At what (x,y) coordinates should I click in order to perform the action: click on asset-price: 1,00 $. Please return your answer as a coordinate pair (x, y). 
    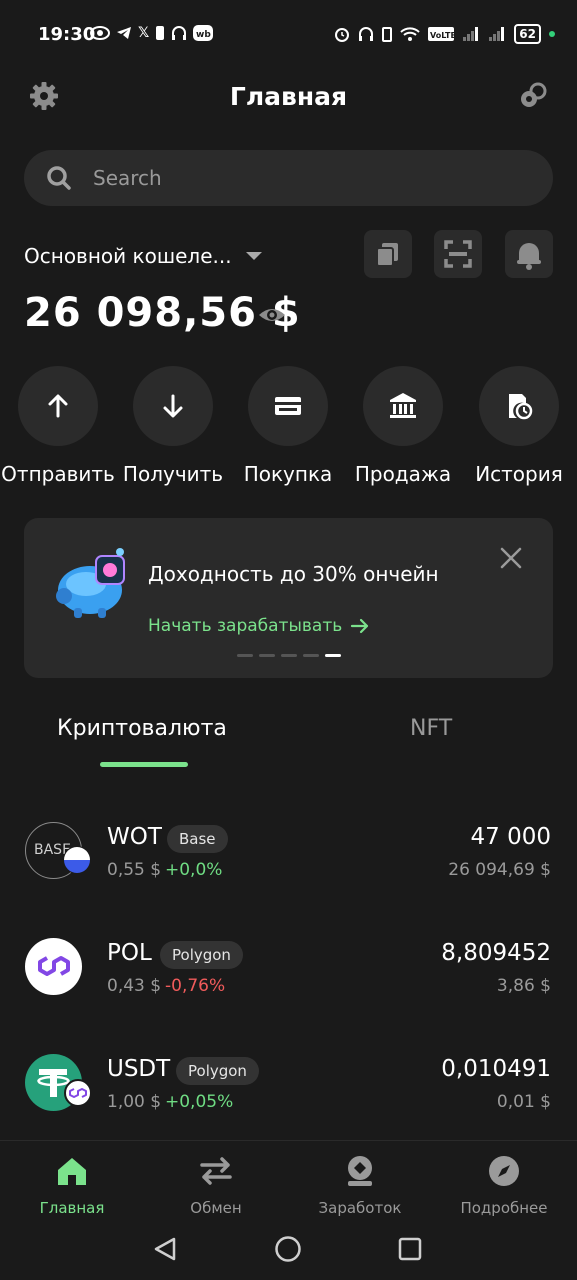
    Looking at the image, I should click on (134, 1102).